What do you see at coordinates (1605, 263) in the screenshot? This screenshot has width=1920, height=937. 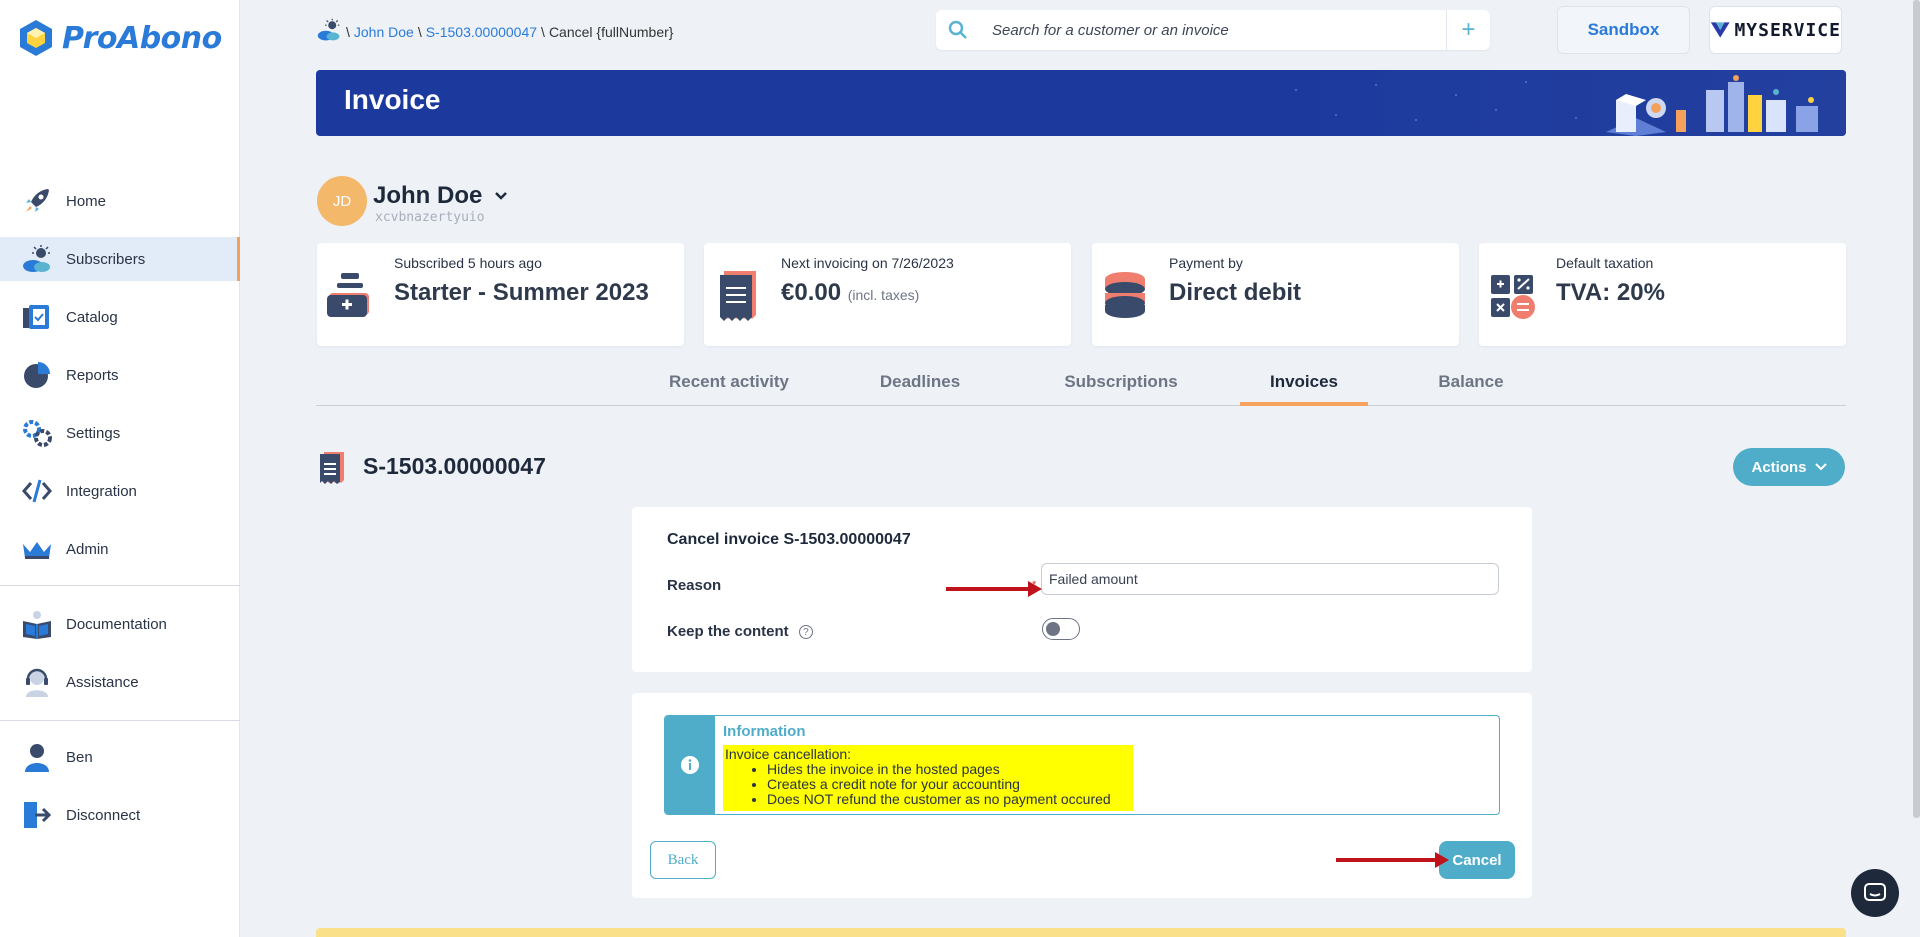 I see `card-label: Default taxation` at bounding box center [1605, 263].